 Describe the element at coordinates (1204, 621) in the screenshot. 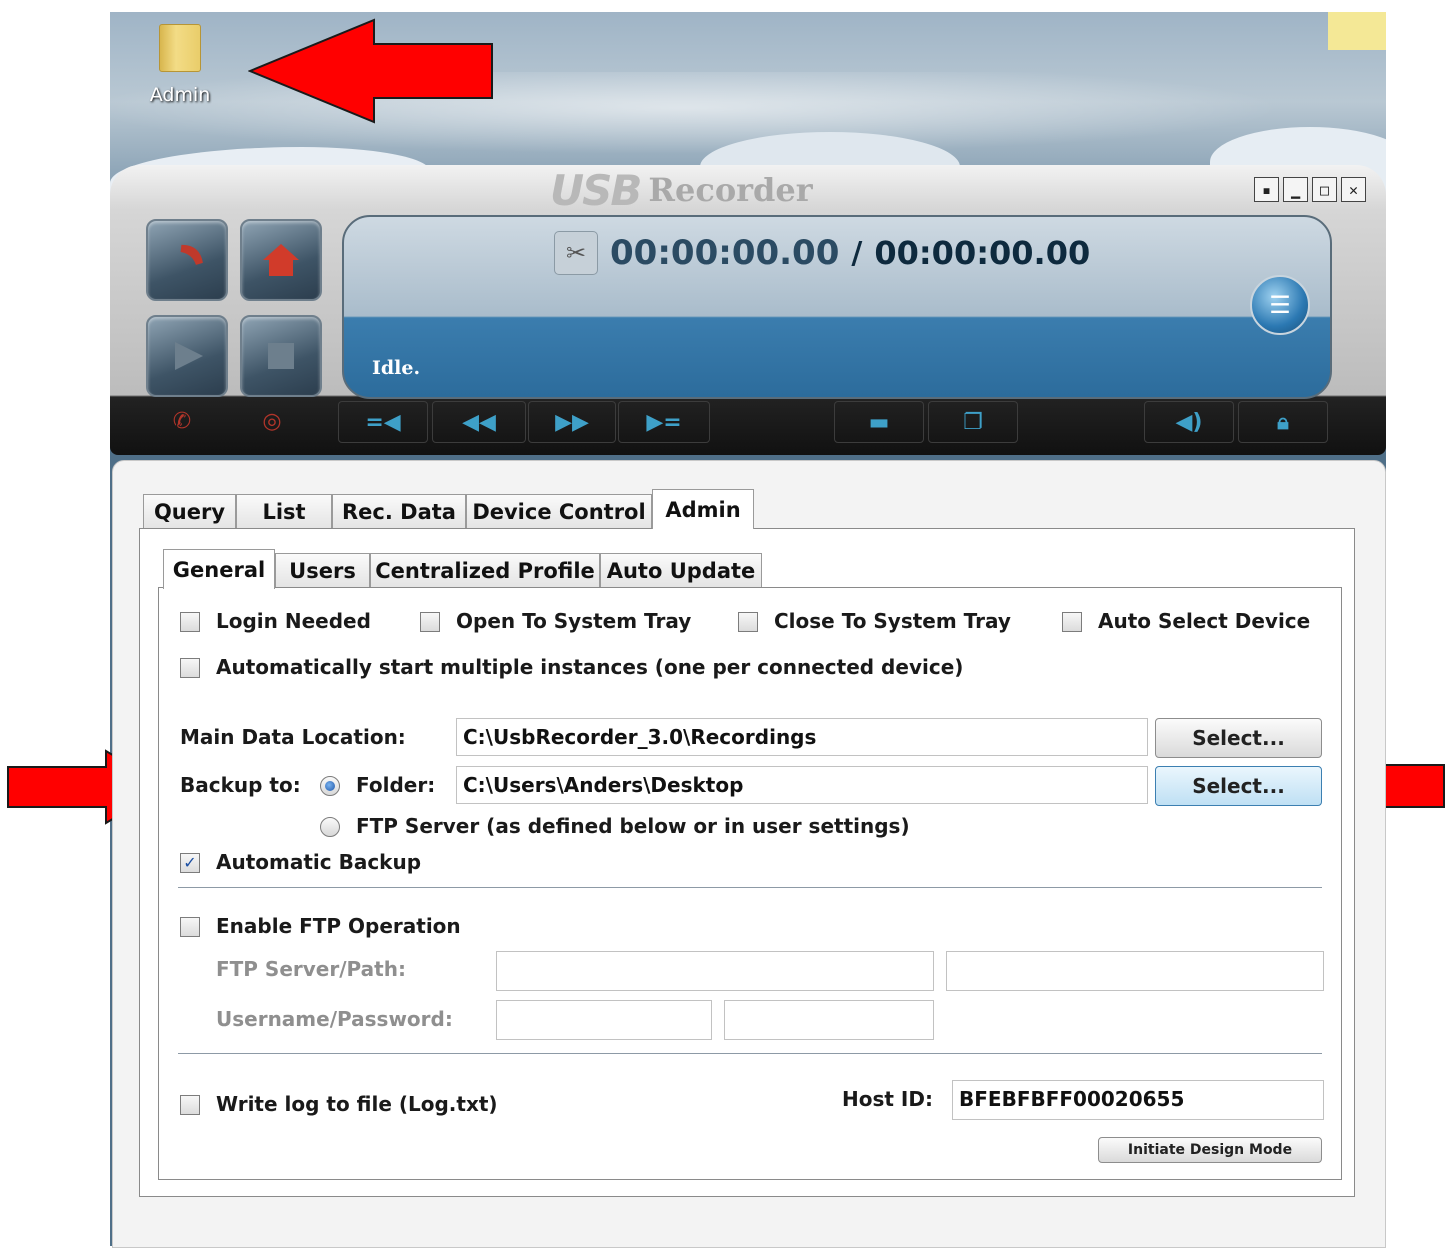

I see `auto-select-device-label: Auto Select Device` at that location.